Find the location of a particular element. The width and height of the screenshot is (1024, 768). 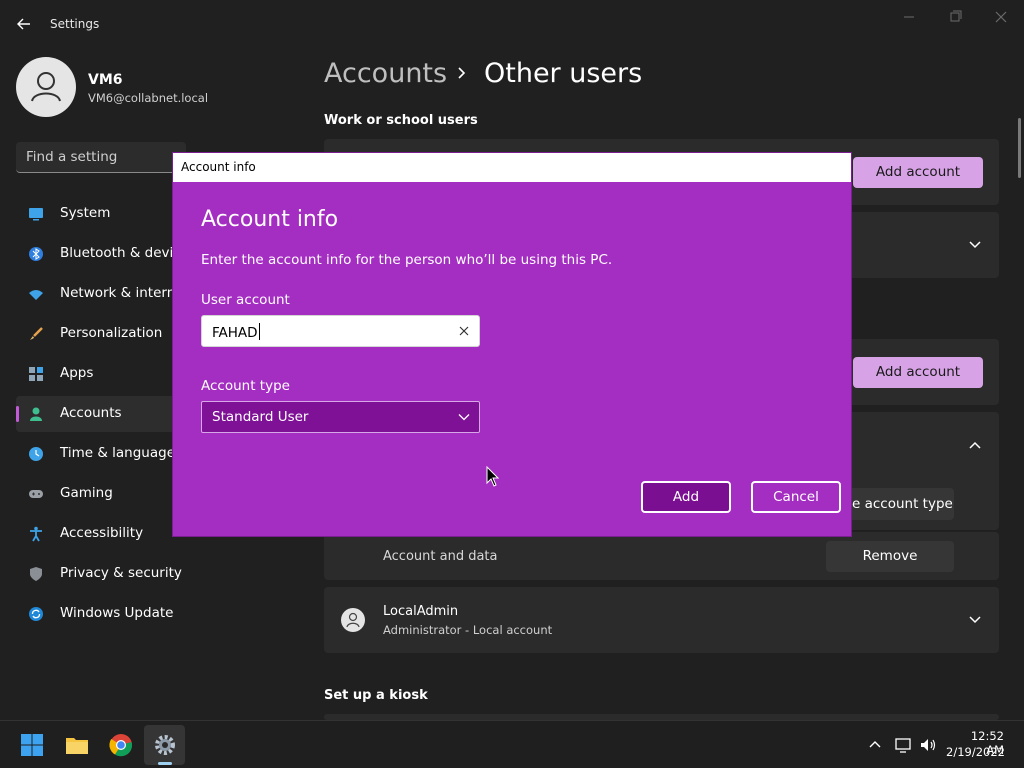

scrollbar is located at coordinates (1019, 148).